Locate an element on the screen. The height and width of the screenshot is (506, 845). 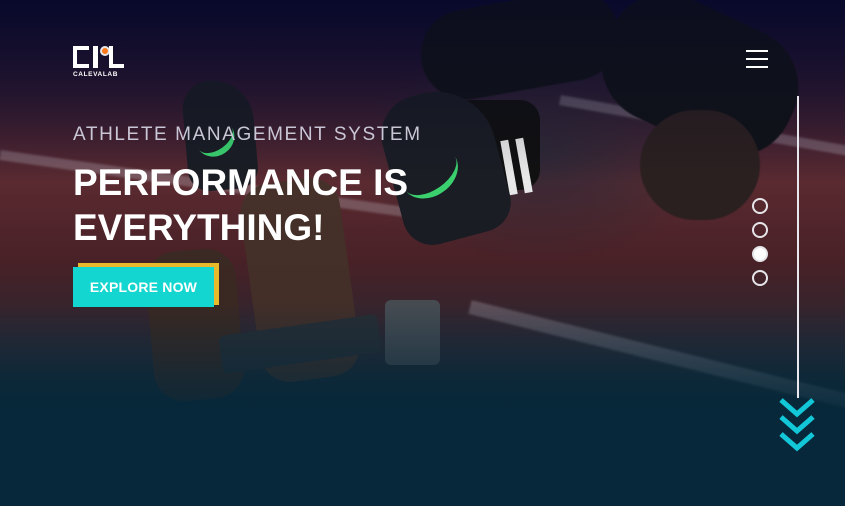
scroll-down-chevrons-icon is located at coordinates (797, 426).